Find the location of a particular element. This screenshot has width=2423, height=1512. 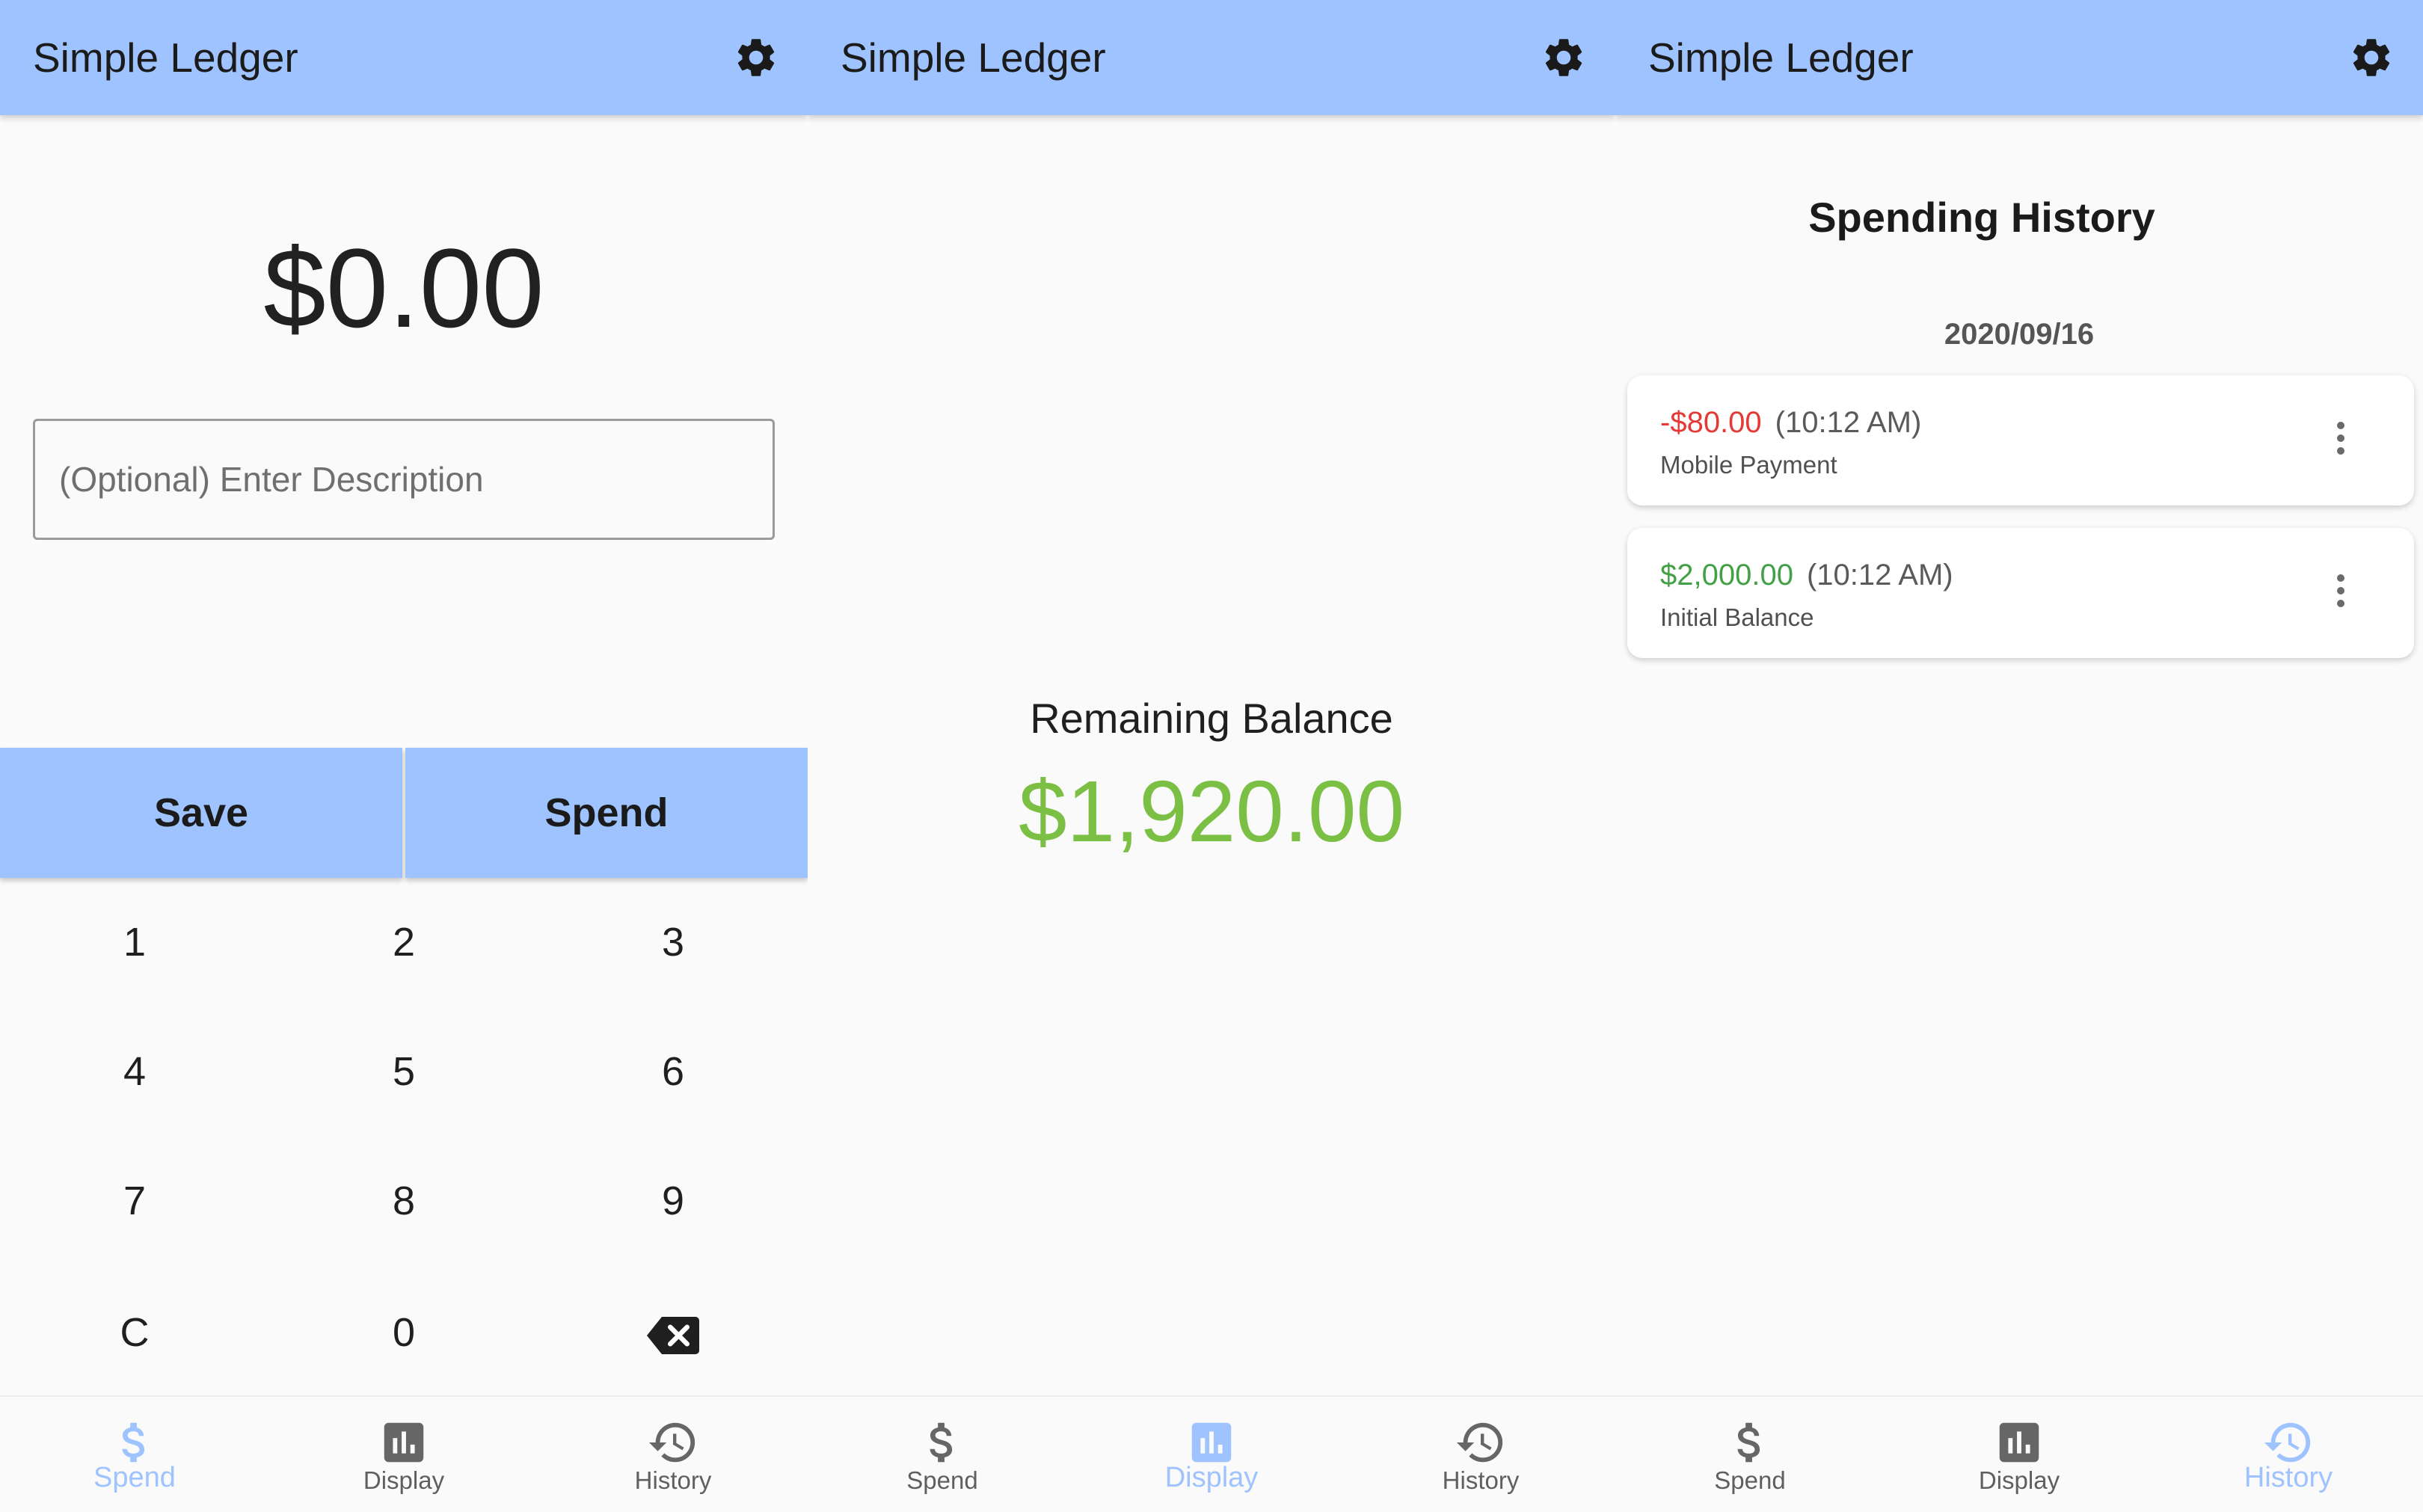

entry-summary: -$80.00 (10:12 AM) is located at coordinates (1790, 422).